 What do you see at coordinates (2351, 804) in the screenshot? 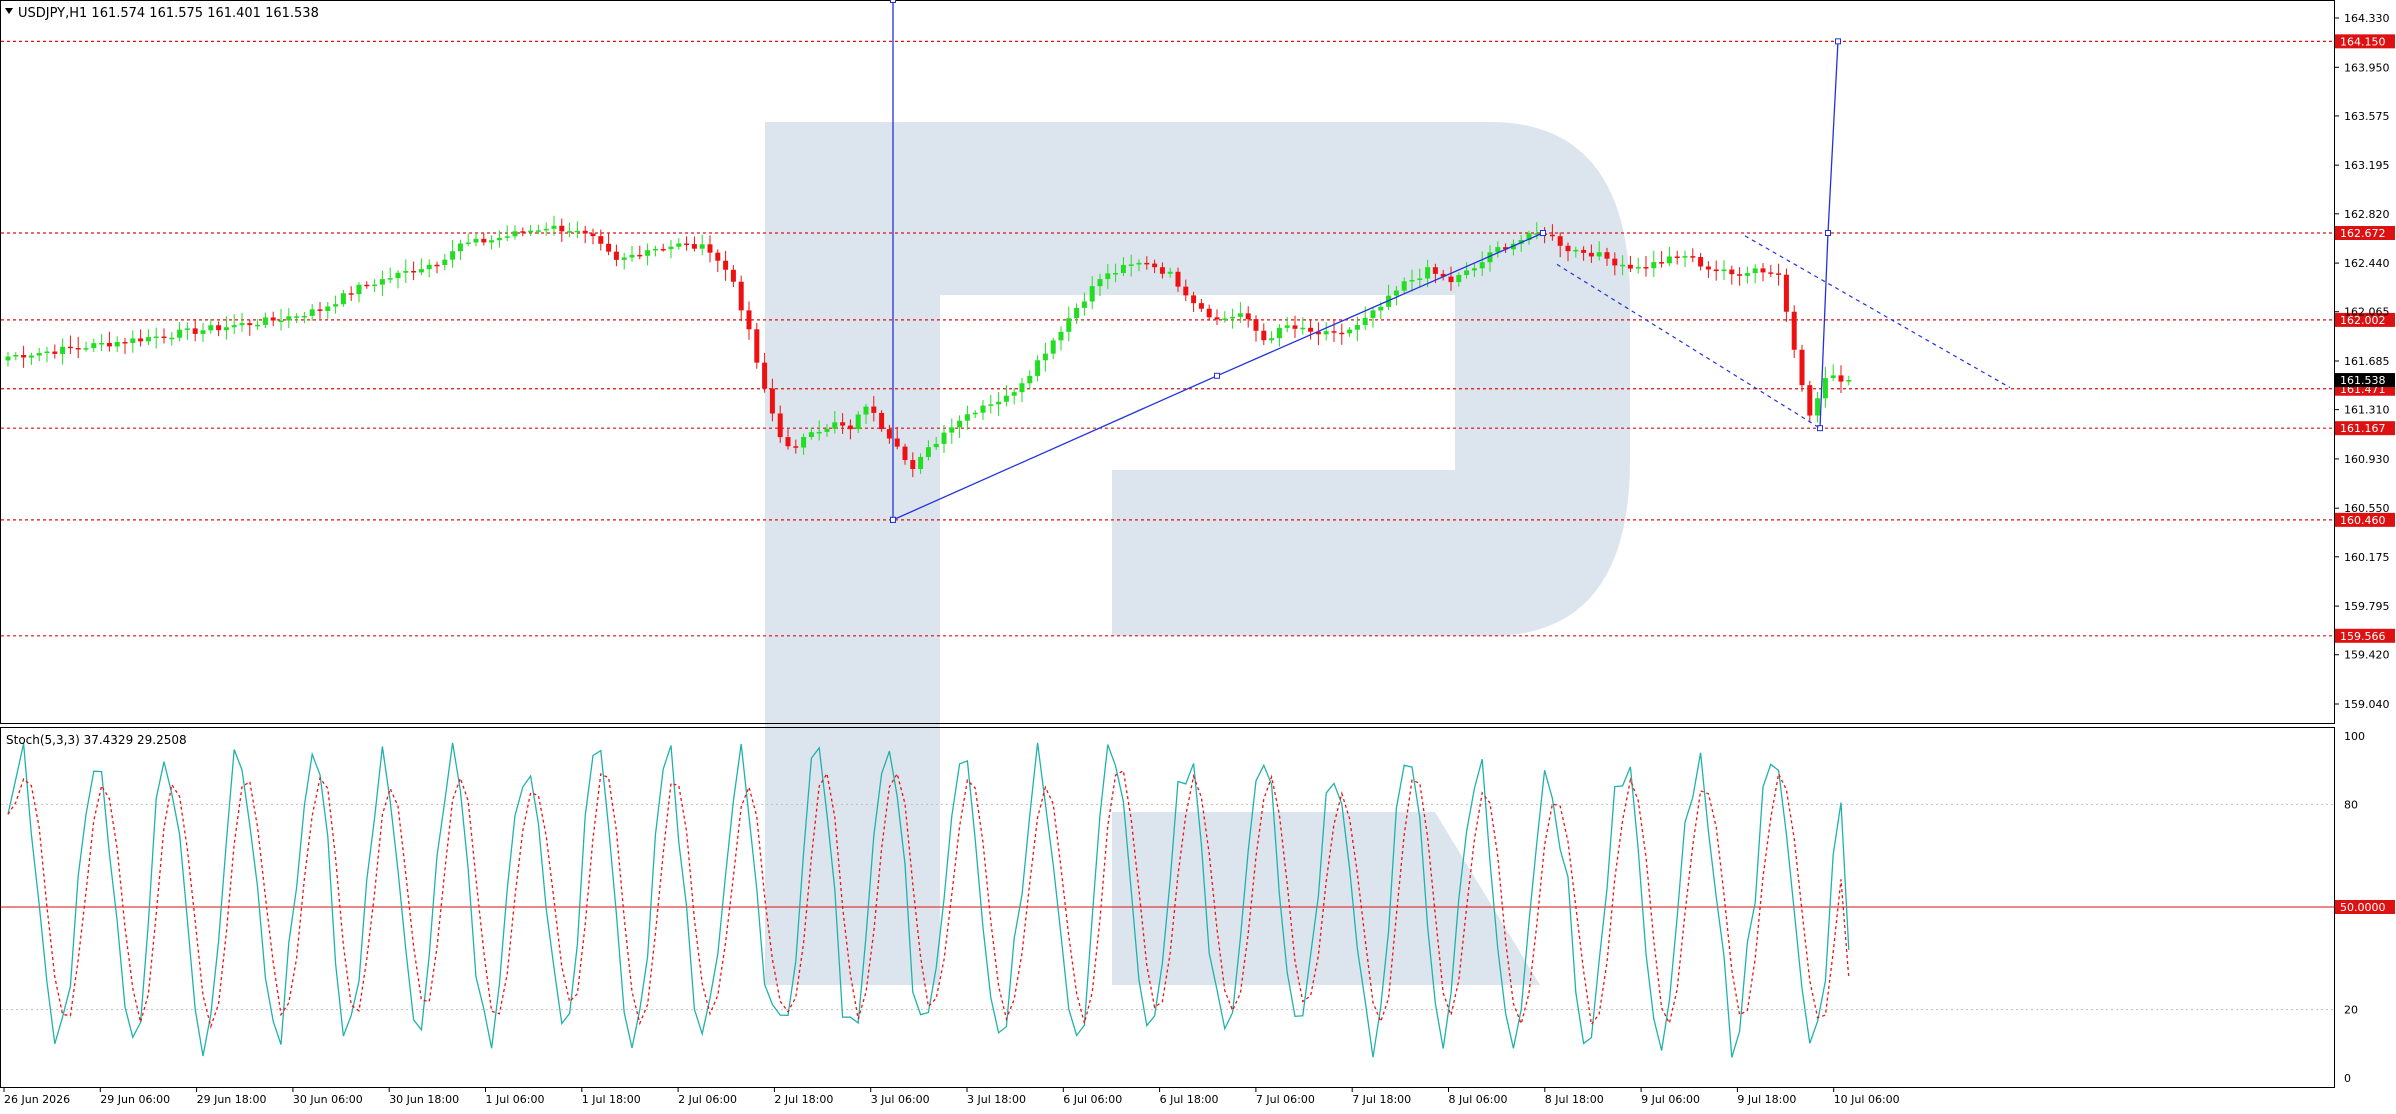
I see `stoch-axis-label: 80` at bounding box center [2351, 804].